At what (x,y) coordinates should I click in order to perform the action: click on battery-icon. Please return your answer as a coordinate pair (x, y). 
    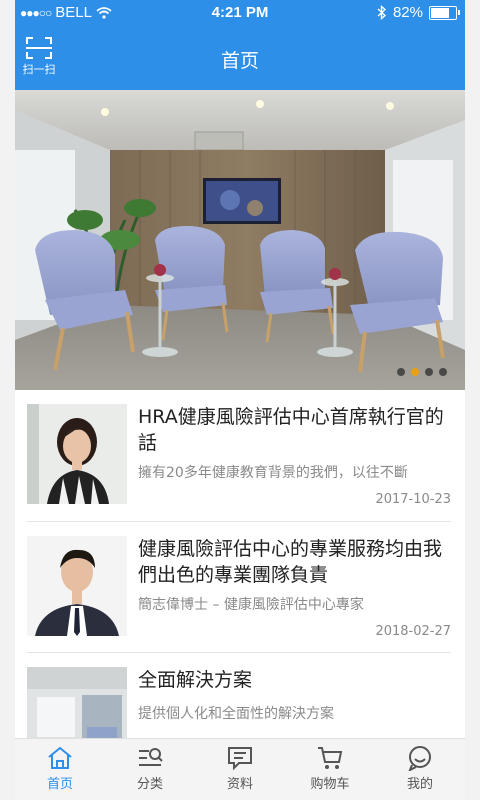
    Looking at the image, I should click on (444, 12).